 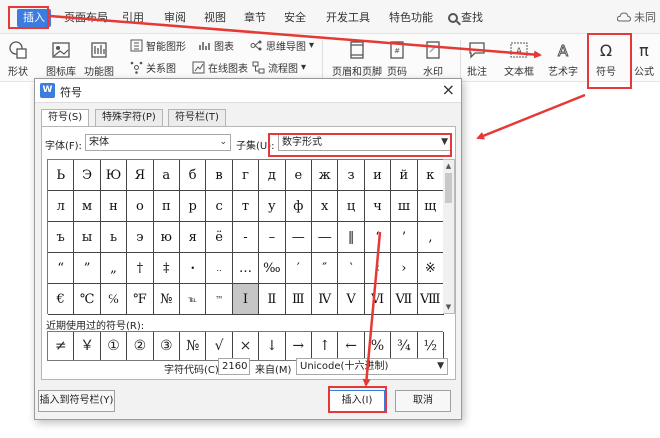 What do you see at coordinates (397, 56) in the screenshot?
I see `page-number-button: # 页码` at bounding box center [397, 56].